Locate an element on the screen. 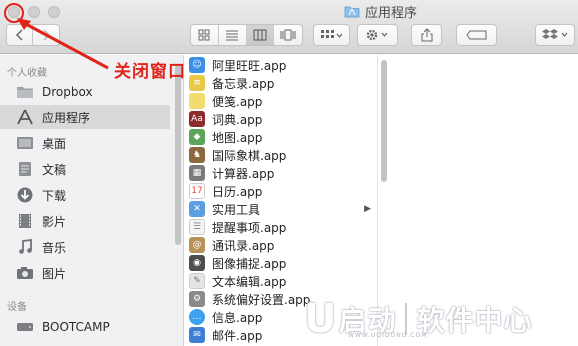 This screenshot has height=346, width=578. share-icon is located at coordinates (426, 35).